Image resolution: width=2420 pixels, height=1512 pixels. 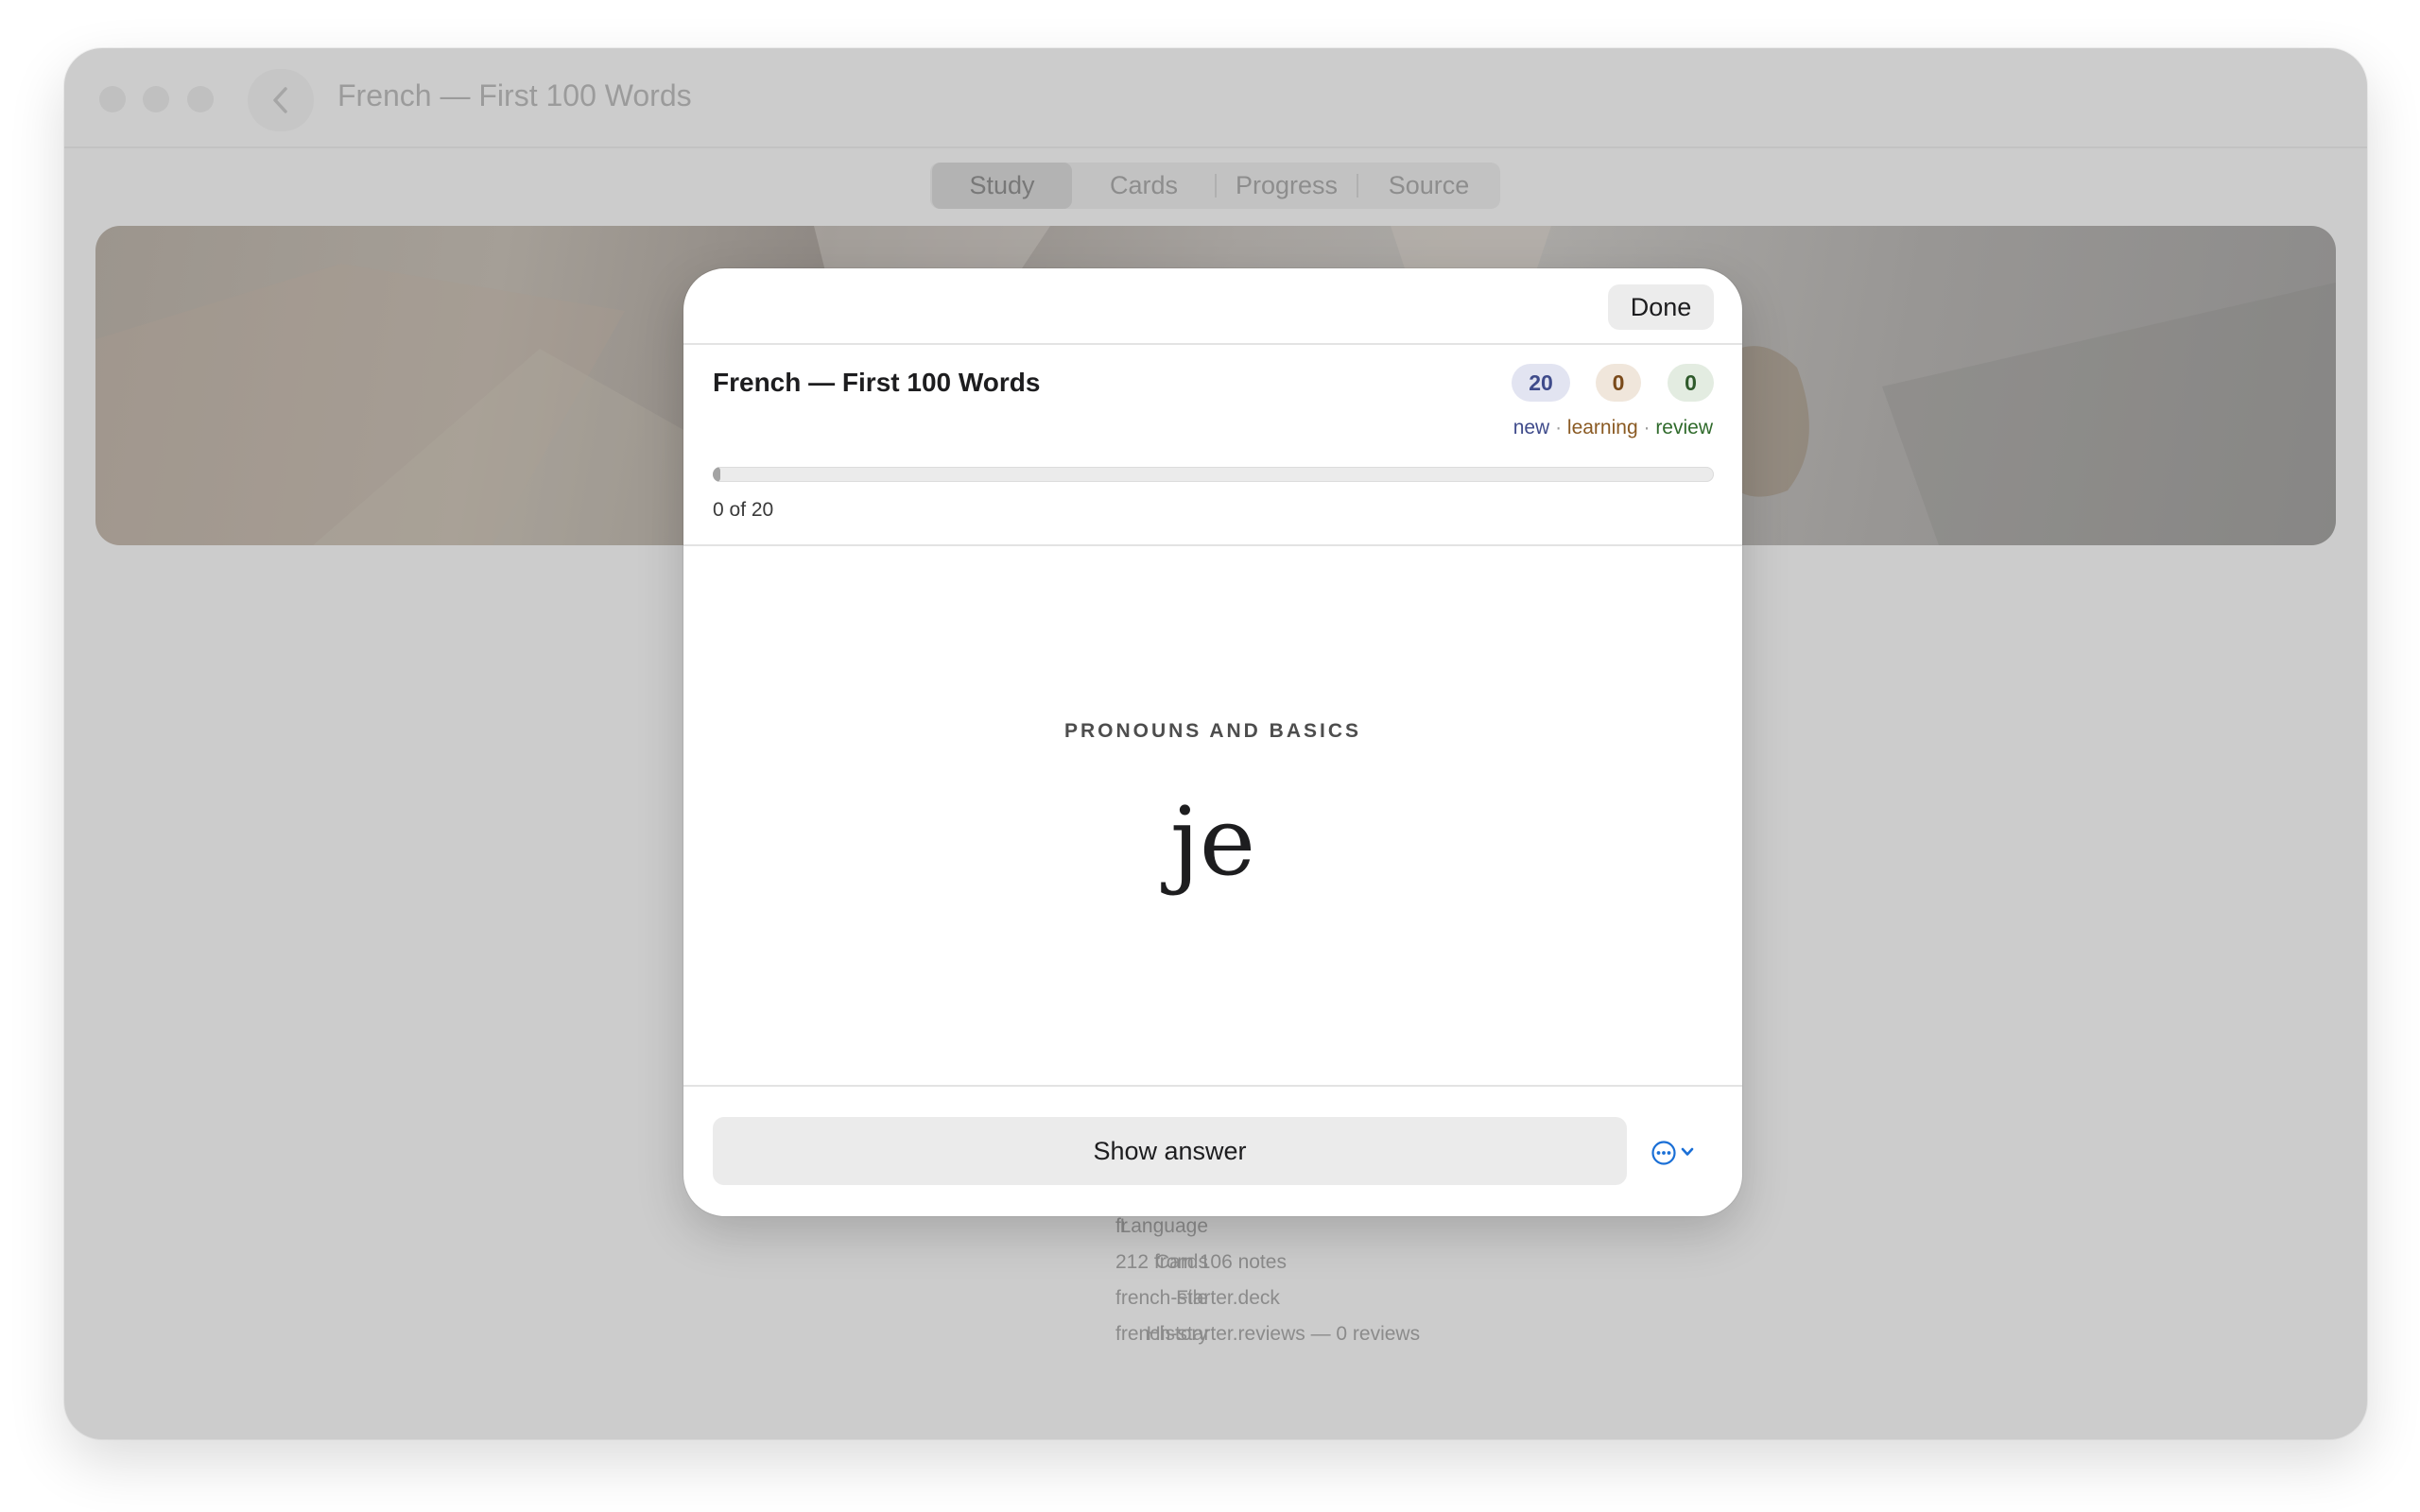 I want to click on deck-title: French — First 100 Words, so click(x=877, y=382).